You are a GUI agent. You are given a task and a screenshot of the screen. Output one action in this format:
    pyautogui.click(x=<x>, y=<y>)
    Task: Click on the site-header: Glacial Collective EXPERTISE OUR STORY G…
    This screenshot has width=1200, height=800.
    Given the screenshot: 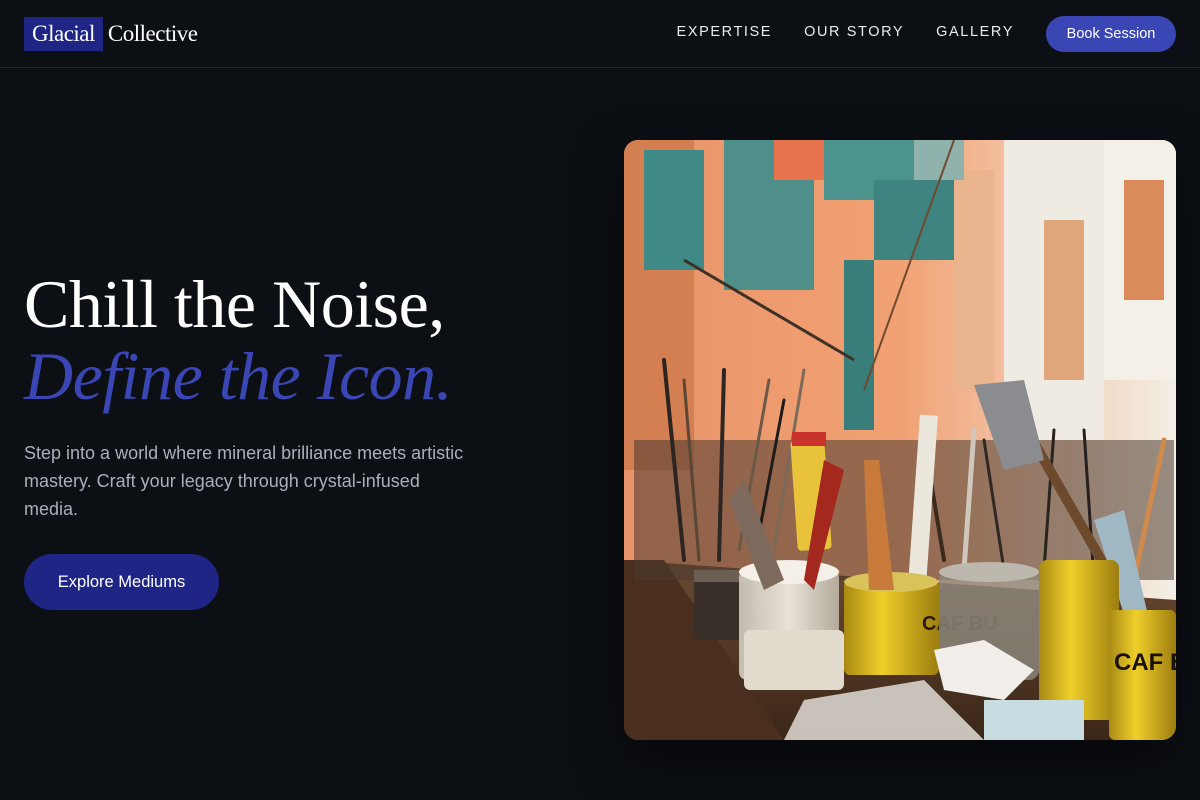 What is the action you would take?
    pyautogui.click(x=600, y=34)
    